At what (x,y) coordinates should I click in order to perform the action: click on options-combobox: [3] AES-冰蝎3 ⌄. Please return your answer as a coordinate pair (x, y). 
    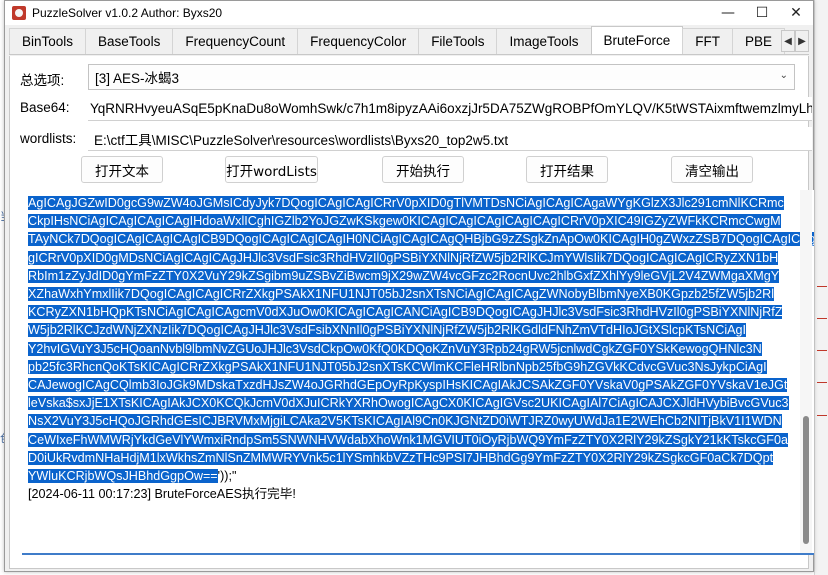
    Looking at the image, I should click on (441, 77).